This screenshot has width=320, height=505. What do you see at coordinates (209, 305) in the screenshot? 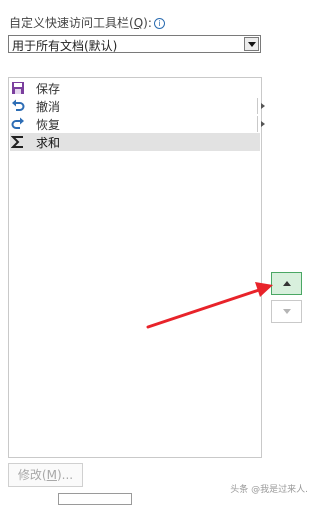
I see `red-annotation-arrow` at bounding box center [209, 305].